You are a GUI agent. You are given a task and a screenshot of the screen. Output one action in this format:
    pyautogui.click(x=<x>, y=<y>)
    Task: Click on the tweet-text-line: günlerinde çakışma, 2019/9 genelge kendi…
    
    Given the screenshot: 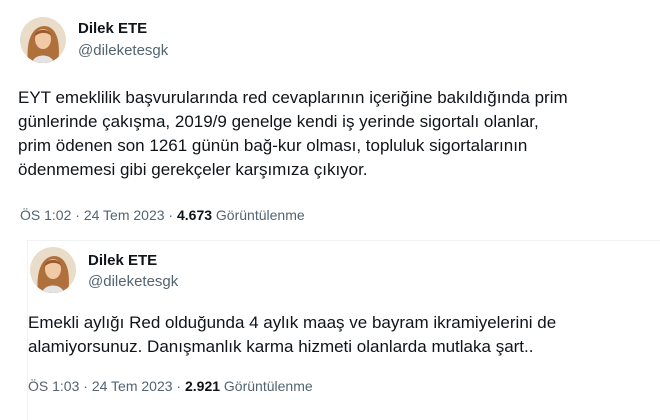 What is the action you would take?
    pyautogui.click(x=278, y=121)
    